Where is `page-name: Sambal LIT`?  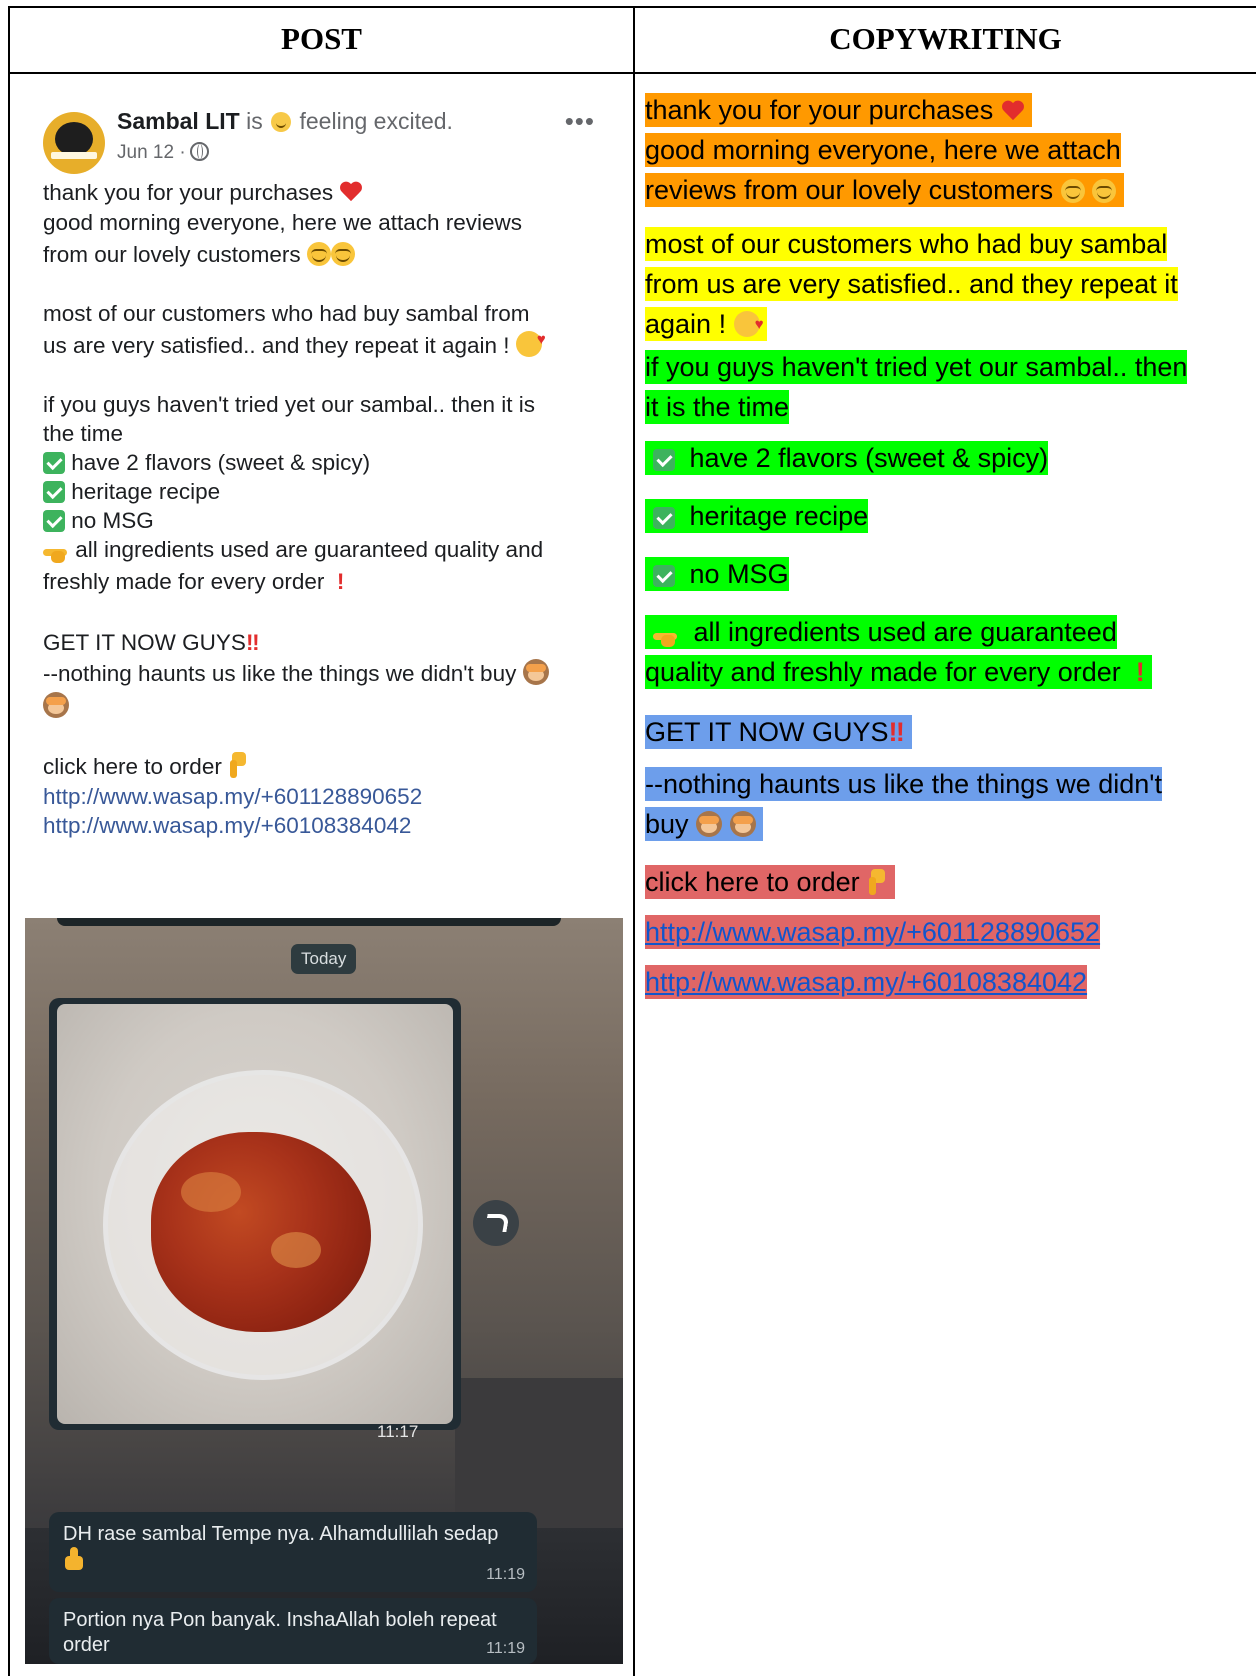
page-name: Sambal LIT is located at coordinates (178, 121).